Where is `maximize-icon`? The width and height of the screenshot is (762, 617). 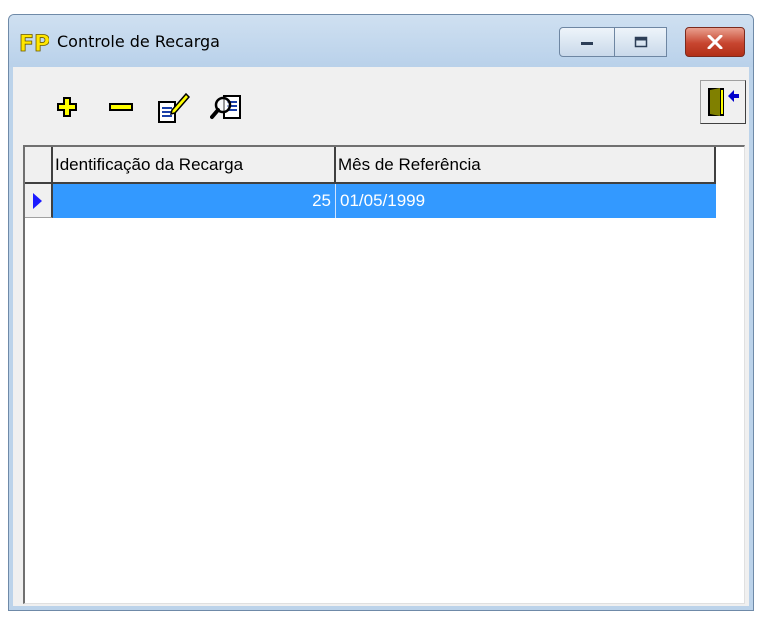 maximize-icon is located at coordinates (640, 42).